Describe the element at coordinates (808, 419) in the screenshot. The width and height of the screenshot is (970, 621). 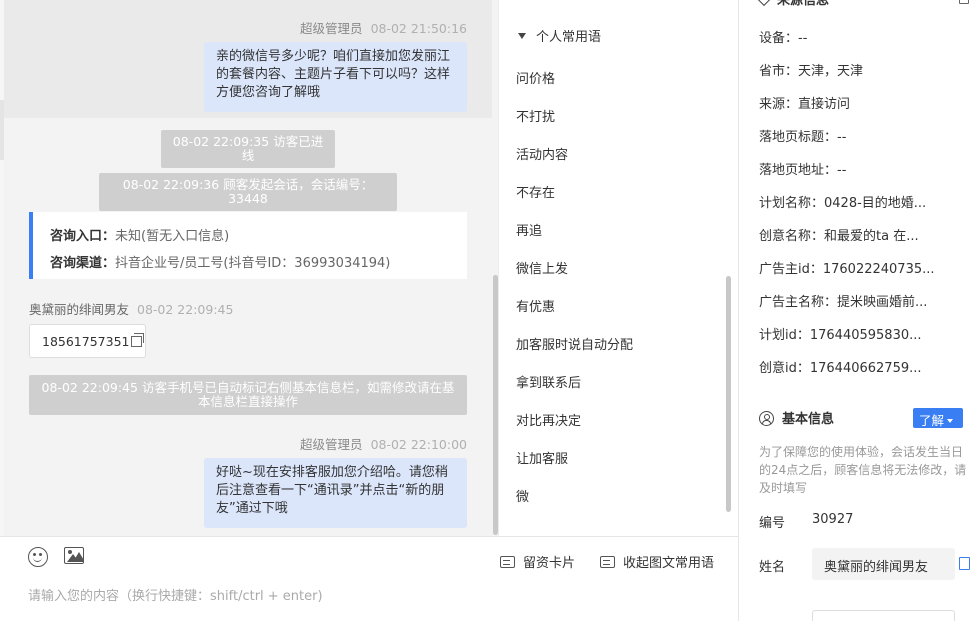
I see `basic-info-title: 基本信息` at that location.